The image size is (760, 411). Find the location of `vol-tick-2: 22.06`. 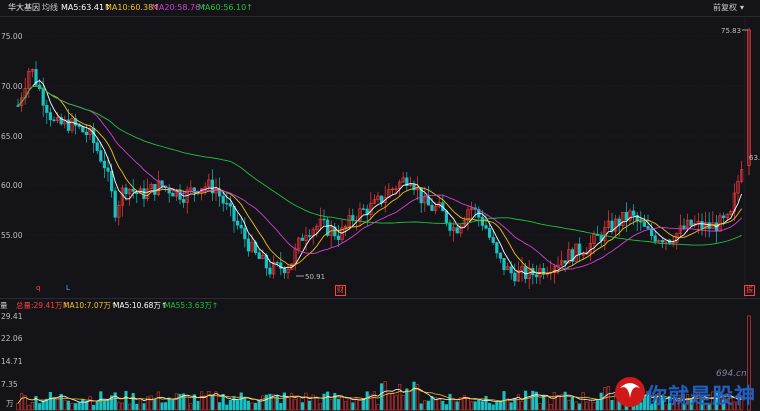

vol-tick-2: 22.06 is located at coordinates (12, 338).